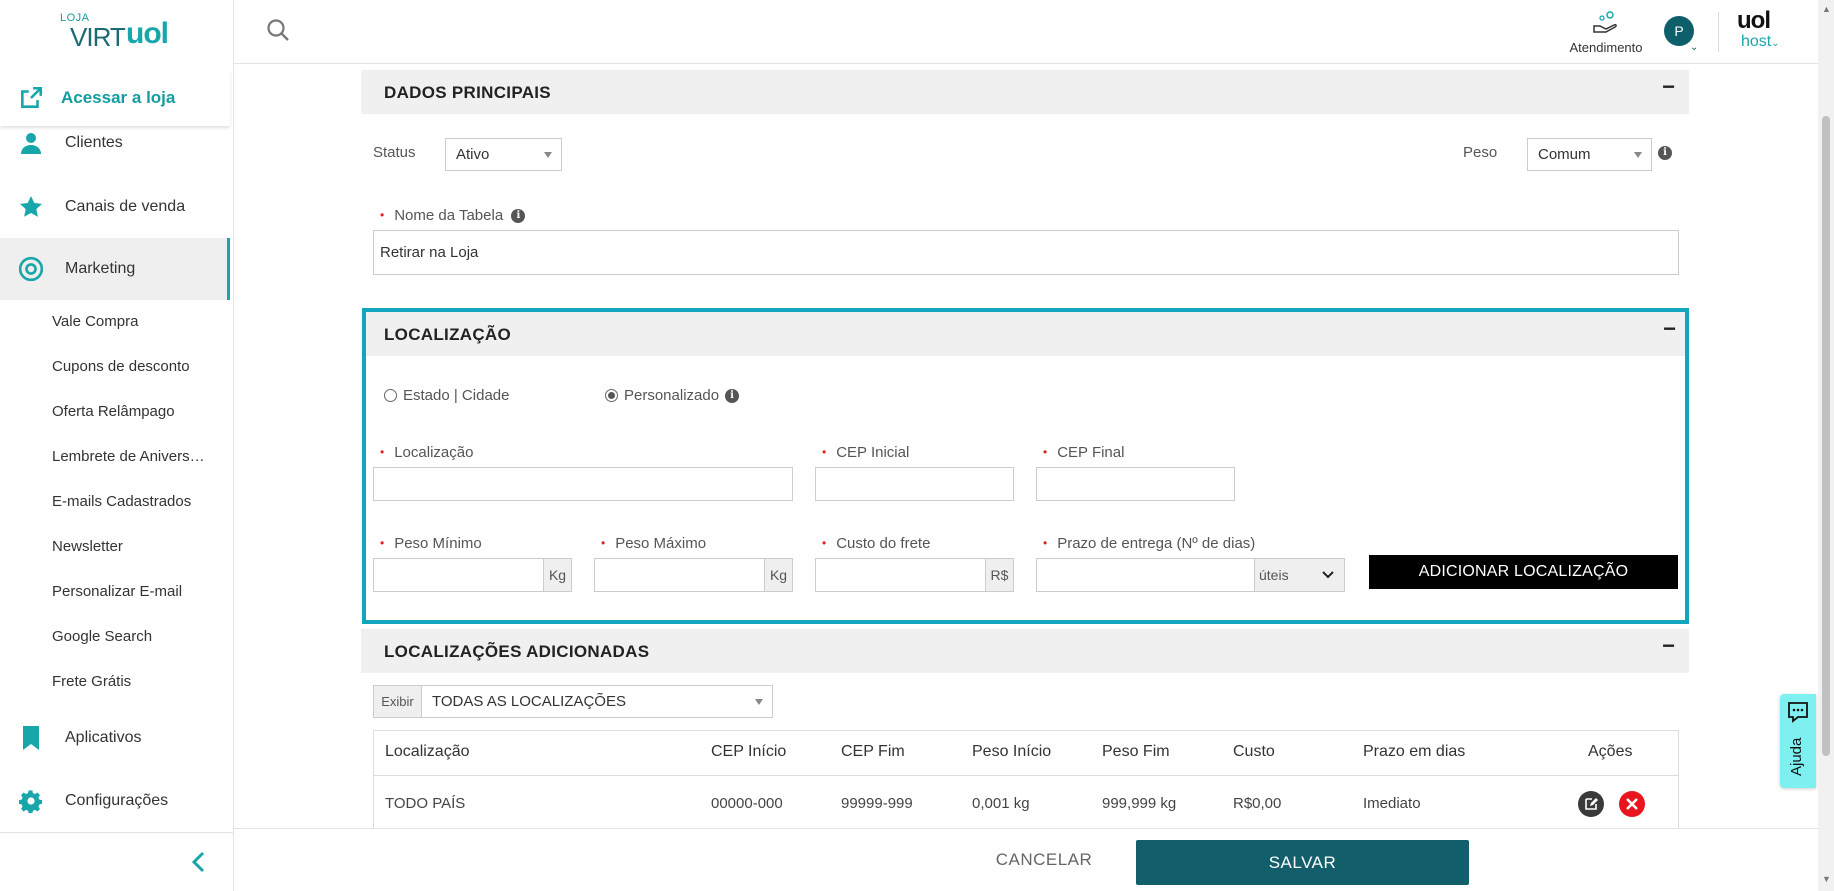 The image size is (1834, 891). I want to click on submenu-item: Frete Grátis, so click(91, 681).